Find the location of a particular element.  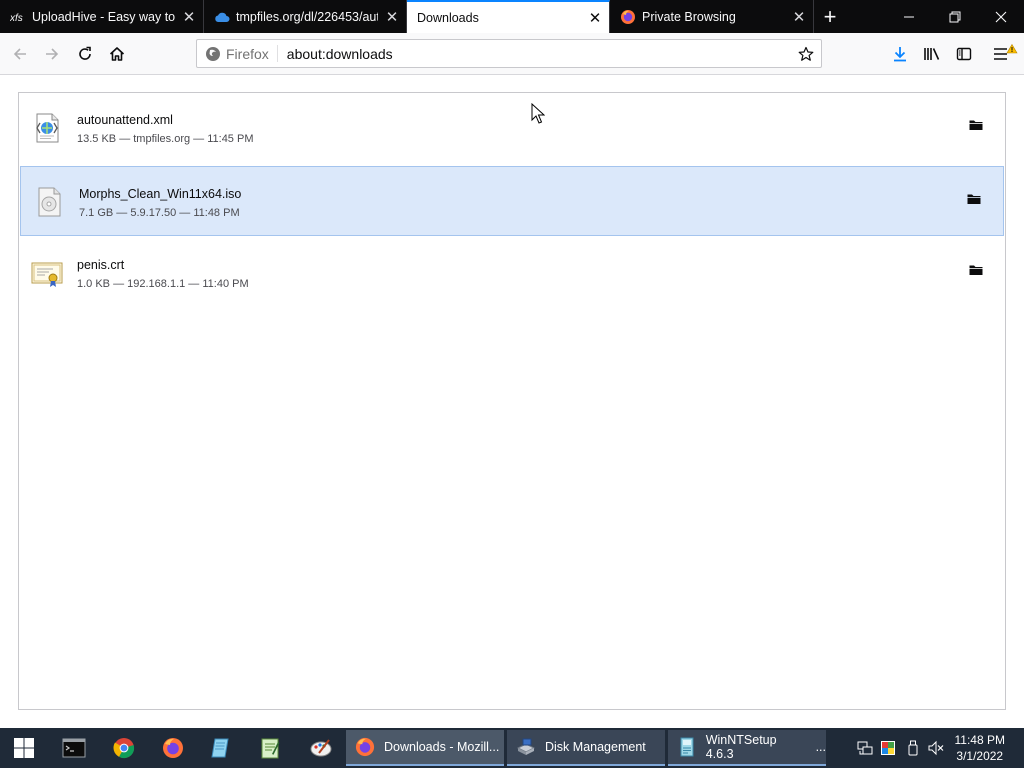

restore-button is located at coordinates (955, 16).